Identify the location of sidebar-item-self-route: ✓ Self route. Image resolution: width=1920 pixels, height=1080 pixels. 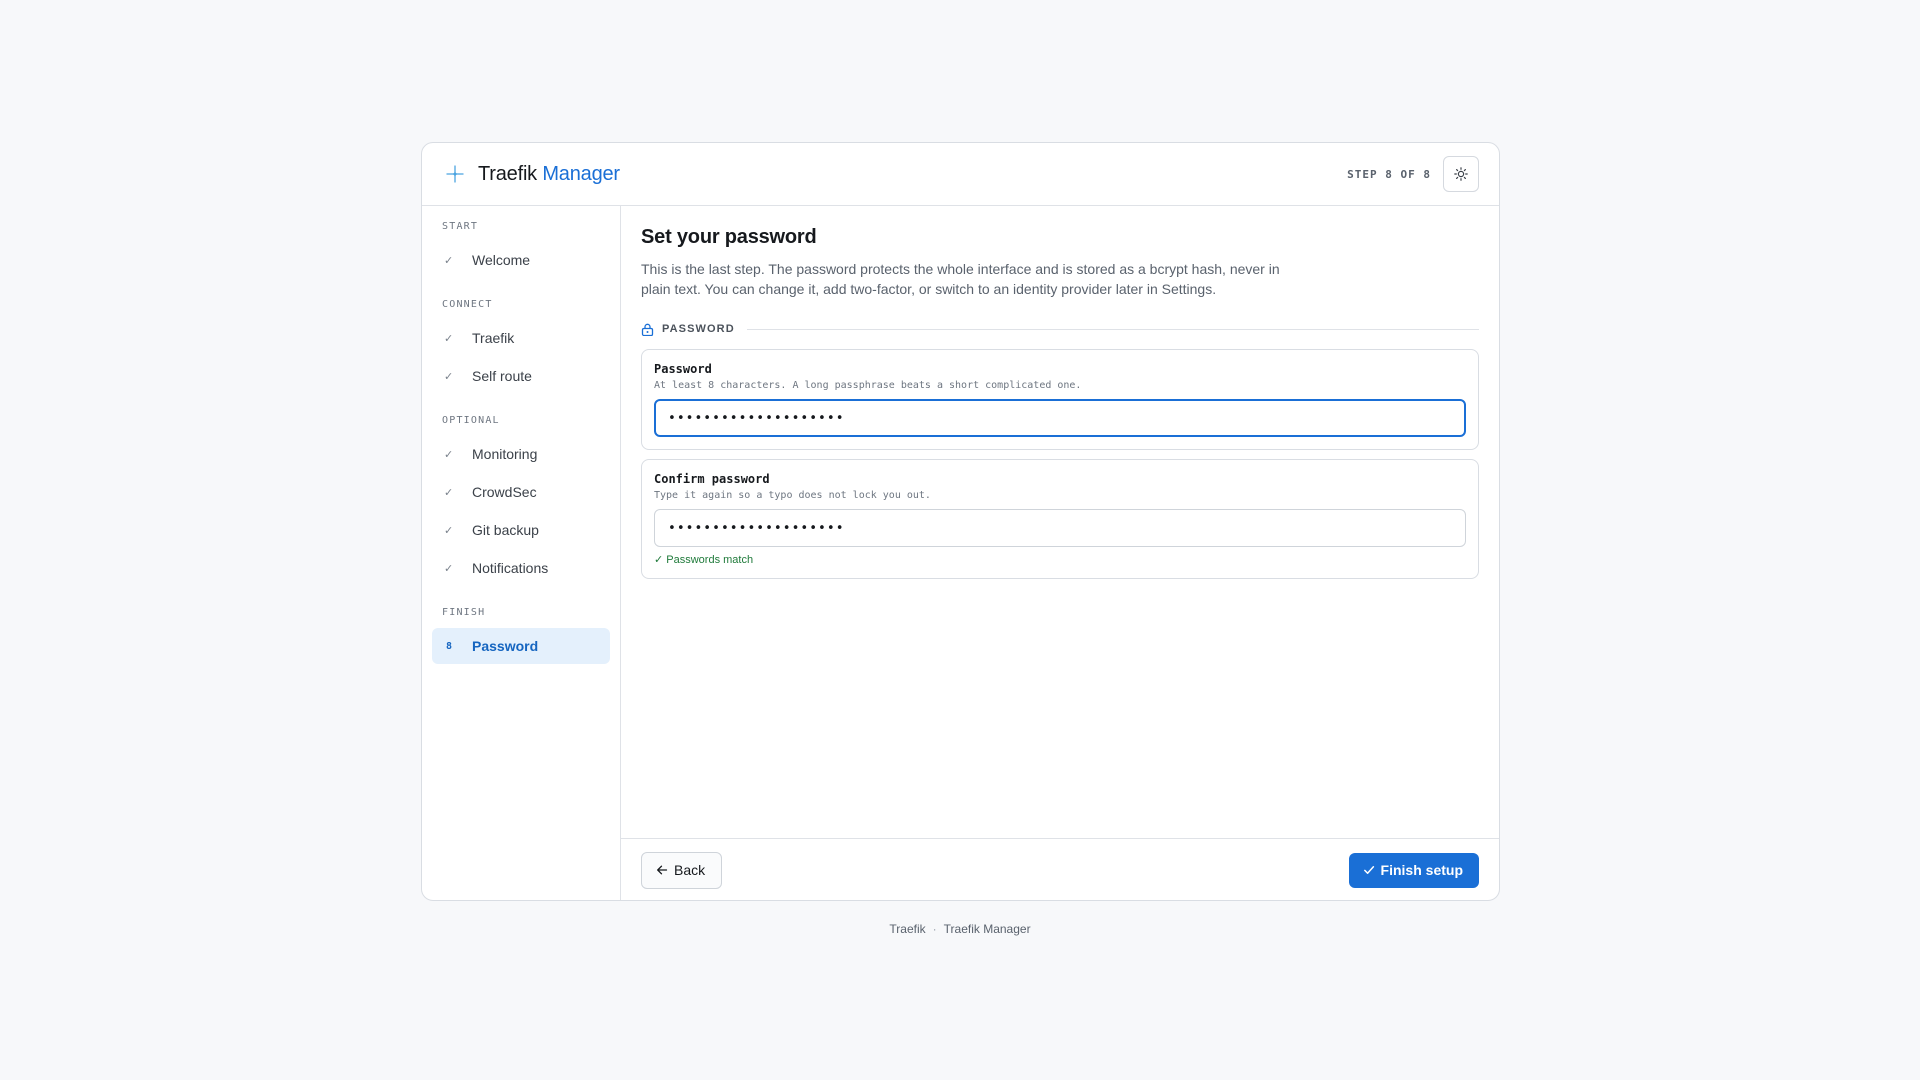
(521, 376).